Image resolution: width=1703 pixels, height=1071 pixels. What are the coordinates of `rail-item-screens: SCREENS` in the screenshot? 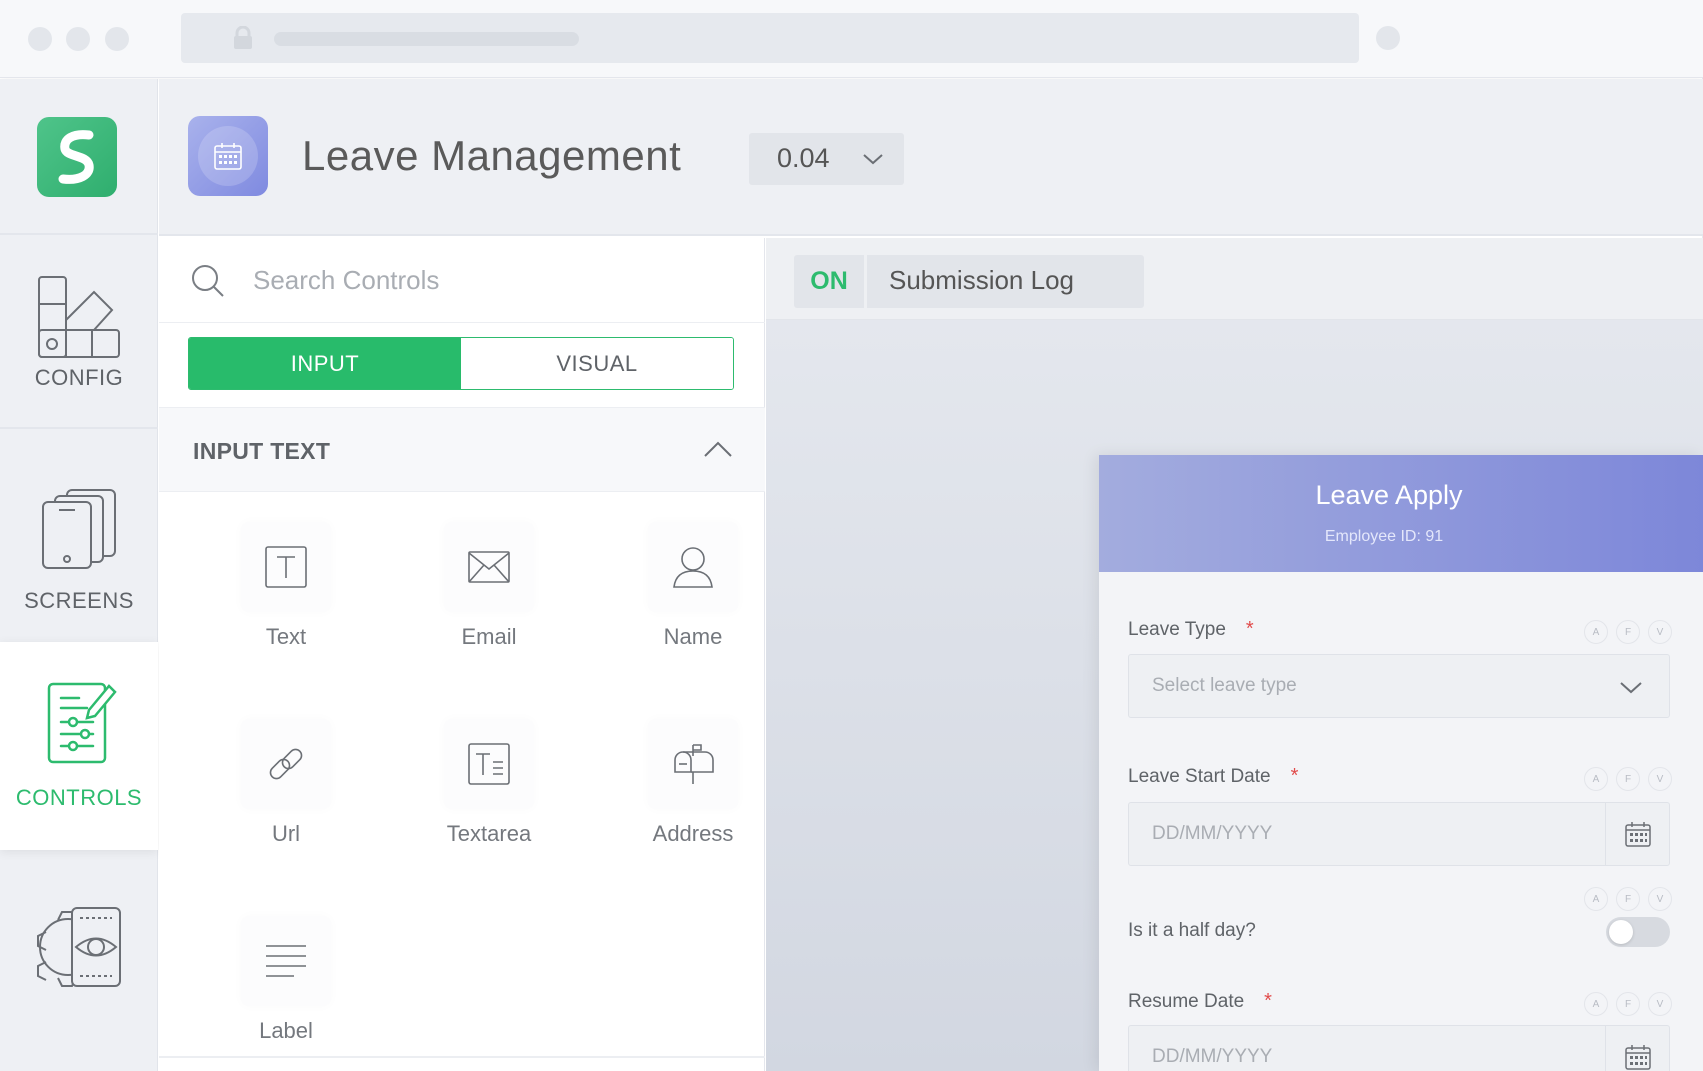 It's located at (79, 550).